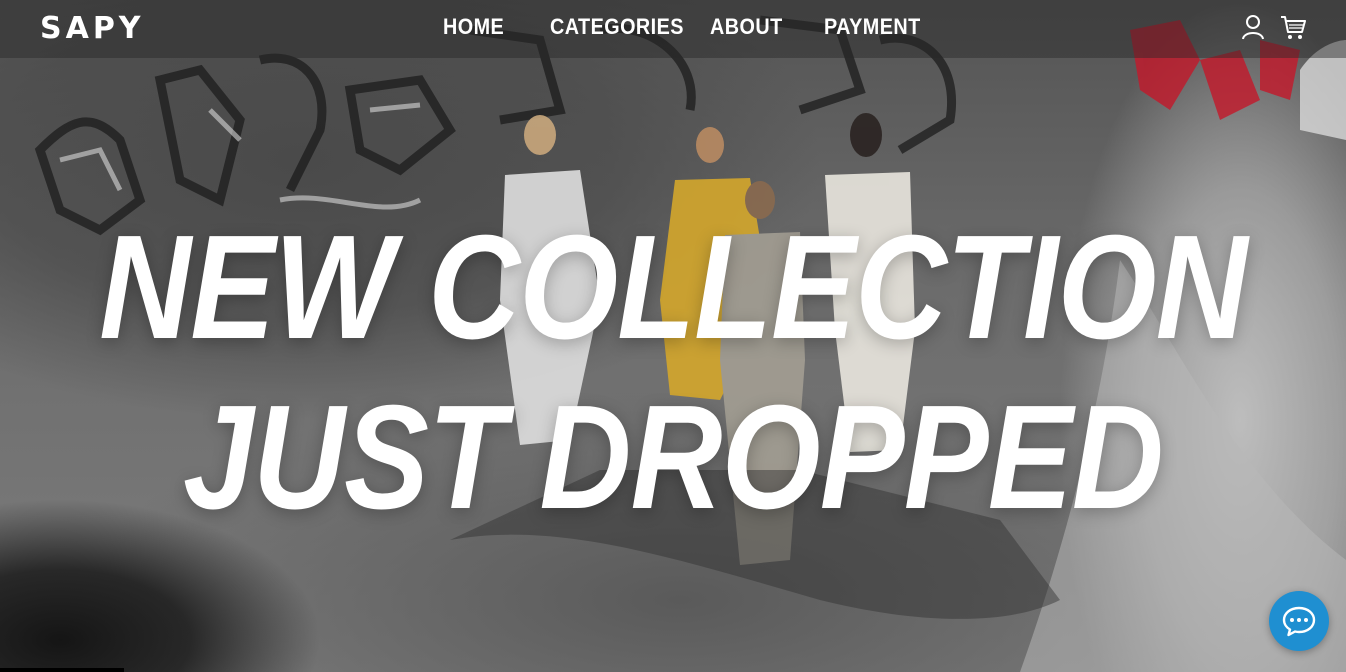 This screenshot has width=1346, height=672. What do you see at coordinates (62, 670) in the screenshot?
I see `bottom-progress-bar` at bounding box center [62, 670].